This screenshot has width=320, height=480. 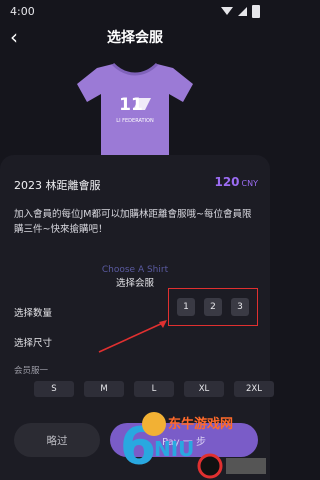 I want to click on size-label: 选择尺寸, so click(x=33, y=343).